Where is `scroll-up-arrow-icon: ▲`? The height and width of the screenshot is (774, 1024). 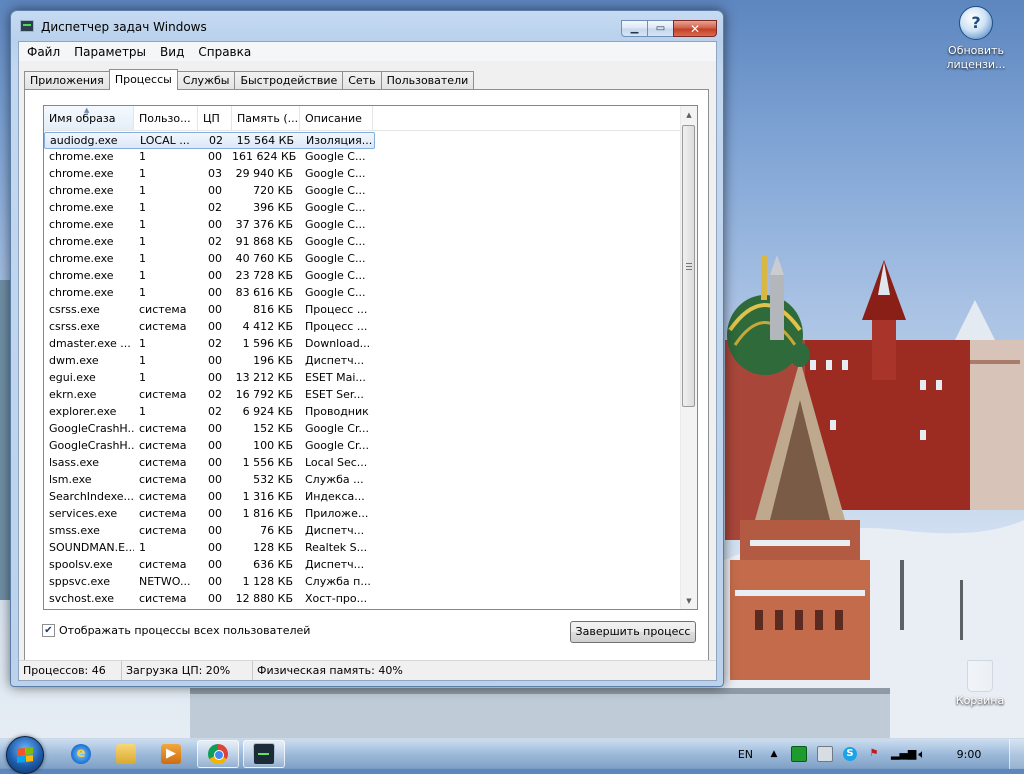 scroll-up-arrow-icon: ▲ is located at coordinates (689, 114).